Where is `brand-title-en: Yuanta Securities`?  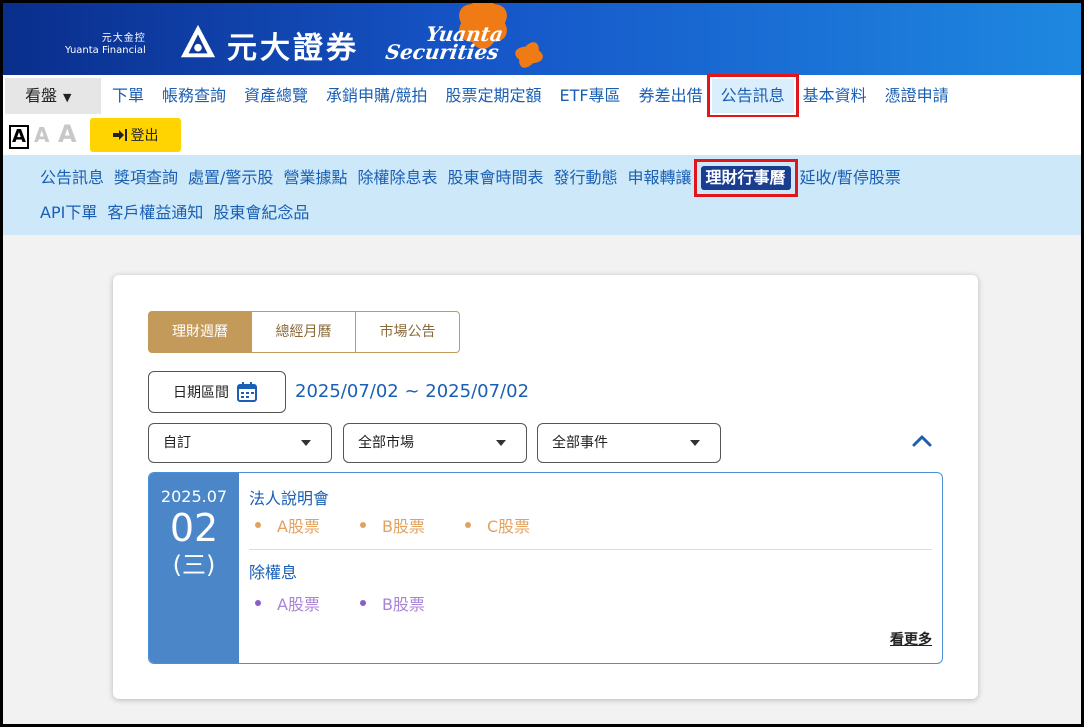 brand-title-en: Yuanta Securities is located at coordinates (444, 43).